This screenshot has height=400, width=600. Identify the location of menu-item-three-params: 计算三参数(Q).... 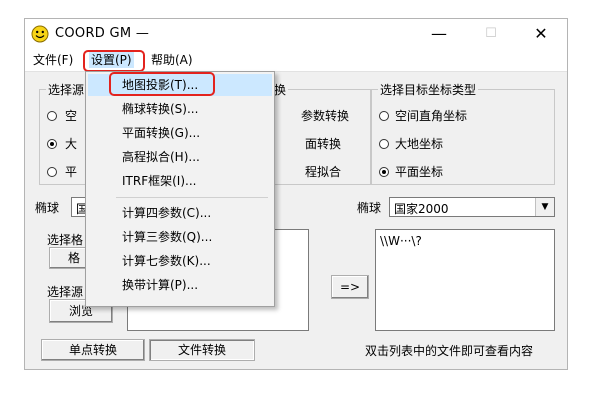
(180, 237).